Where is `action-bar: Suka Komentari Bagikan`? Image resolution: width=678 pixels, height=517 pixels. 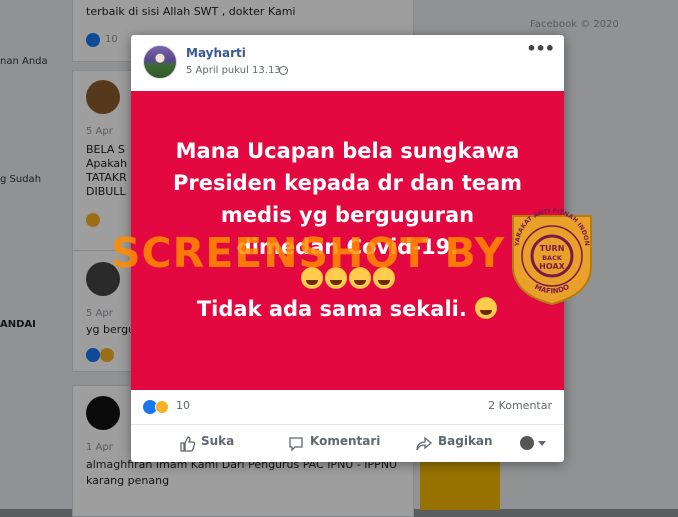 action-bar: Suka Komentari Bagikan is located at coordinates (347, 443).